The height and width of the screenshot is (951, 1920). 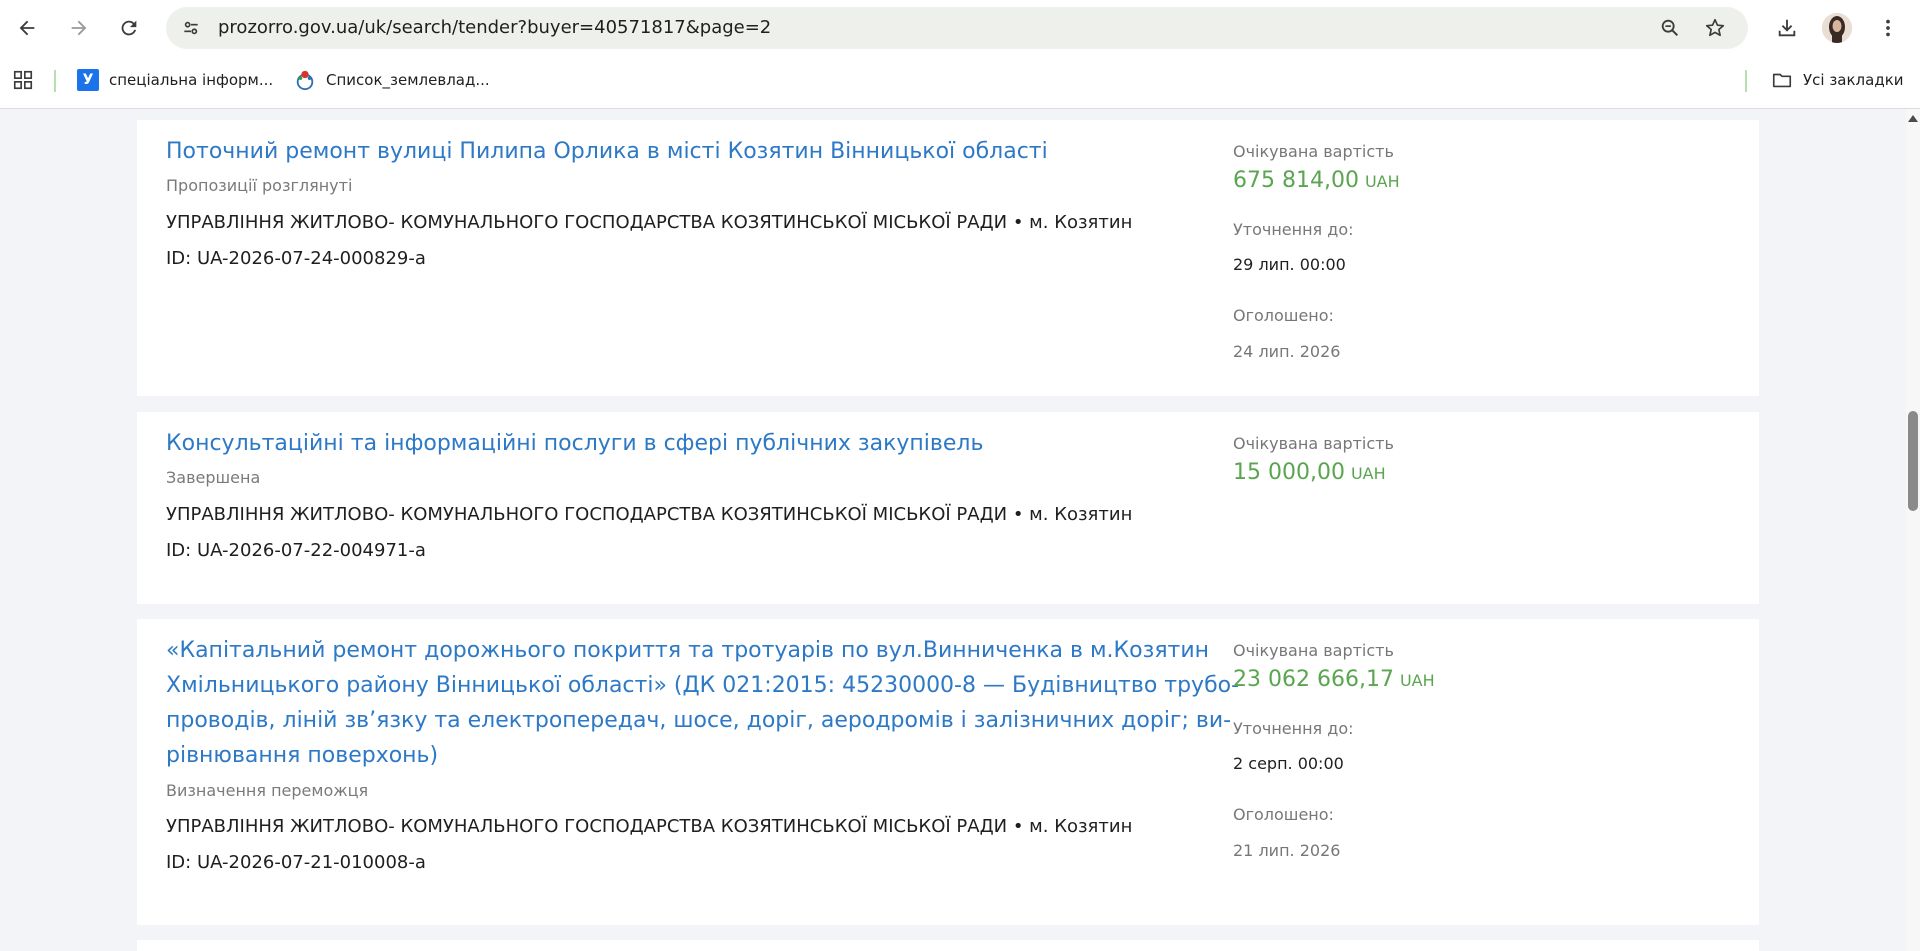 I want to click on profile-avatar, so click(x=1837, y=28).